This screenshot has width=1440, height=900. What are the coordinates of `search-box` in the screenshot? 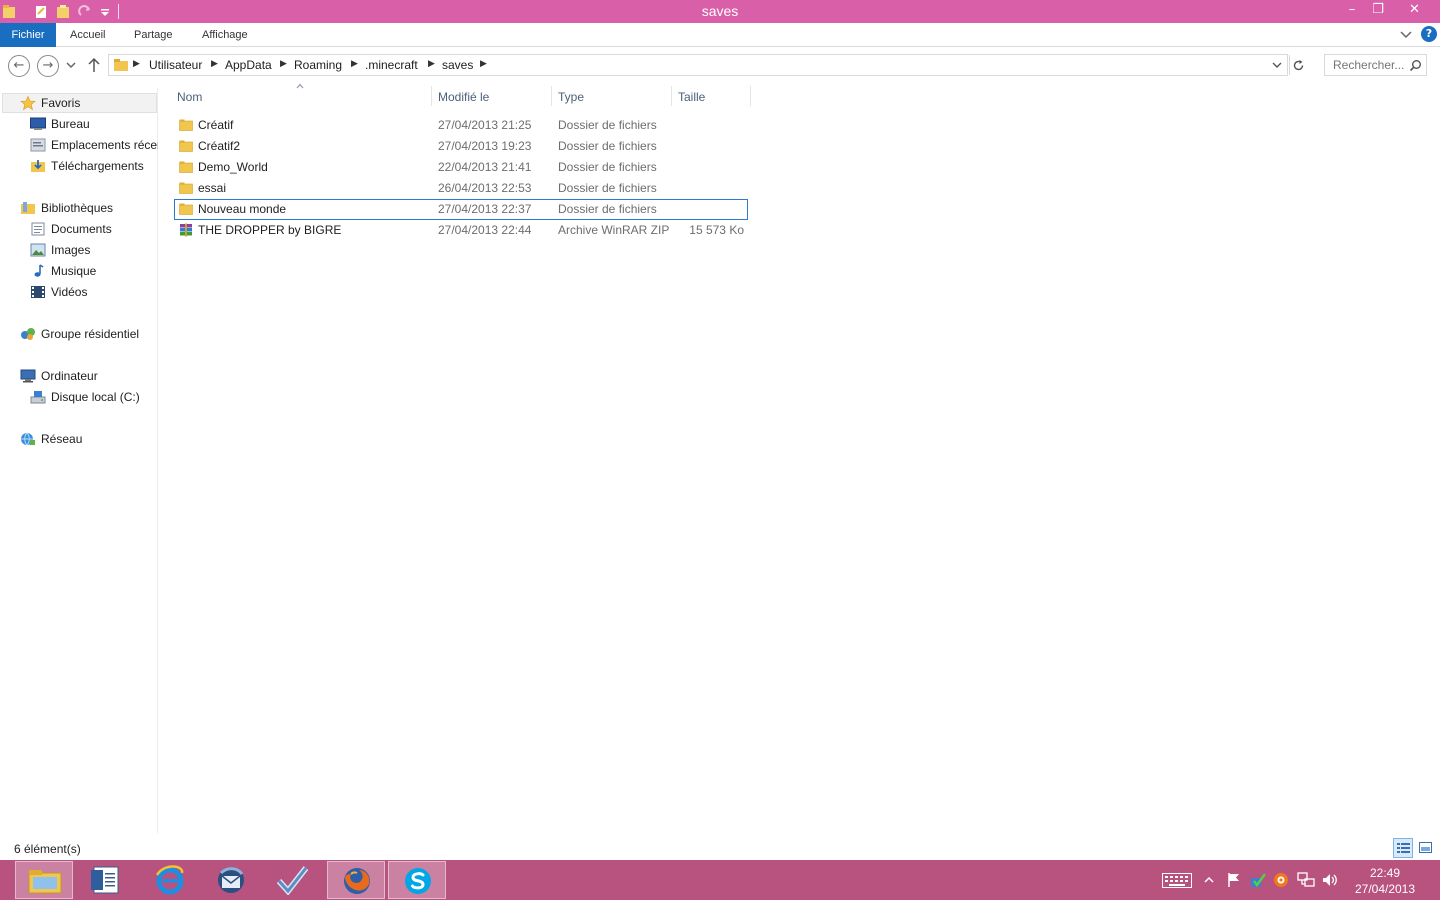 It's located at (1375, 65).